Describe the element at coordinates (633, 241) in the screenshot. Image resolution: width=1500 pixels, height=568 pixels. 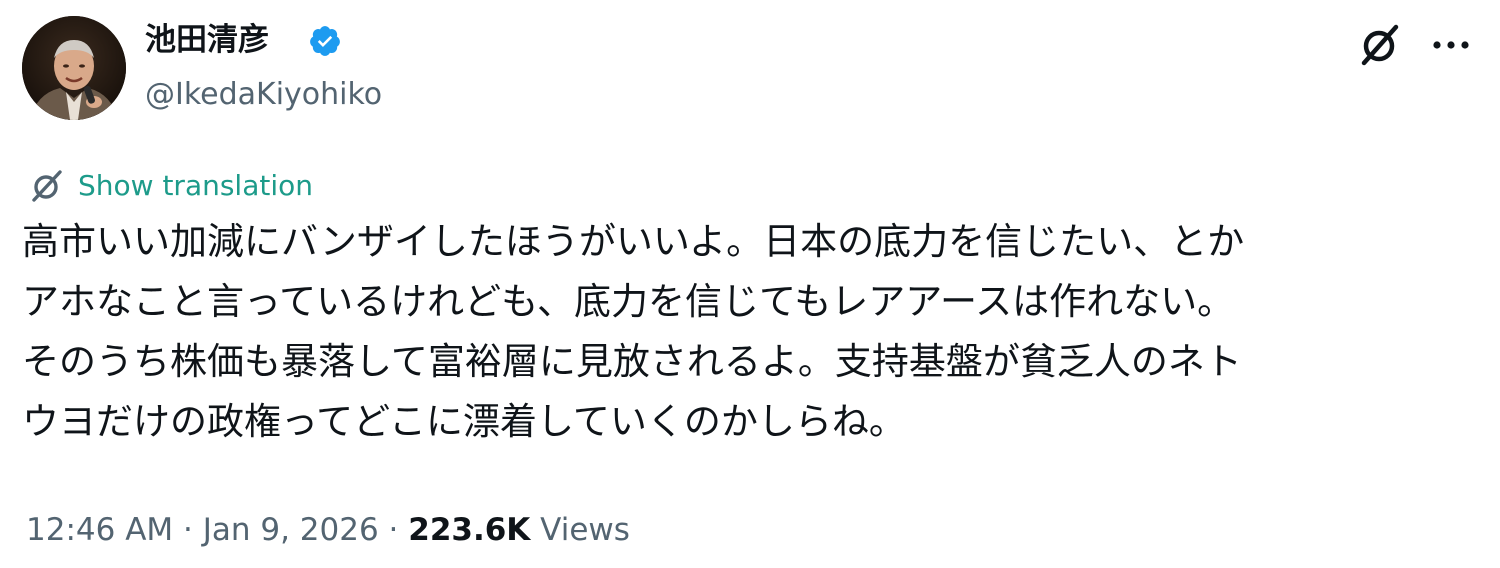
I see `tweet-text-line: 高市いい加減にバンザイしたほうがいいよ。日本の底力を信じたい、とか` at that location.